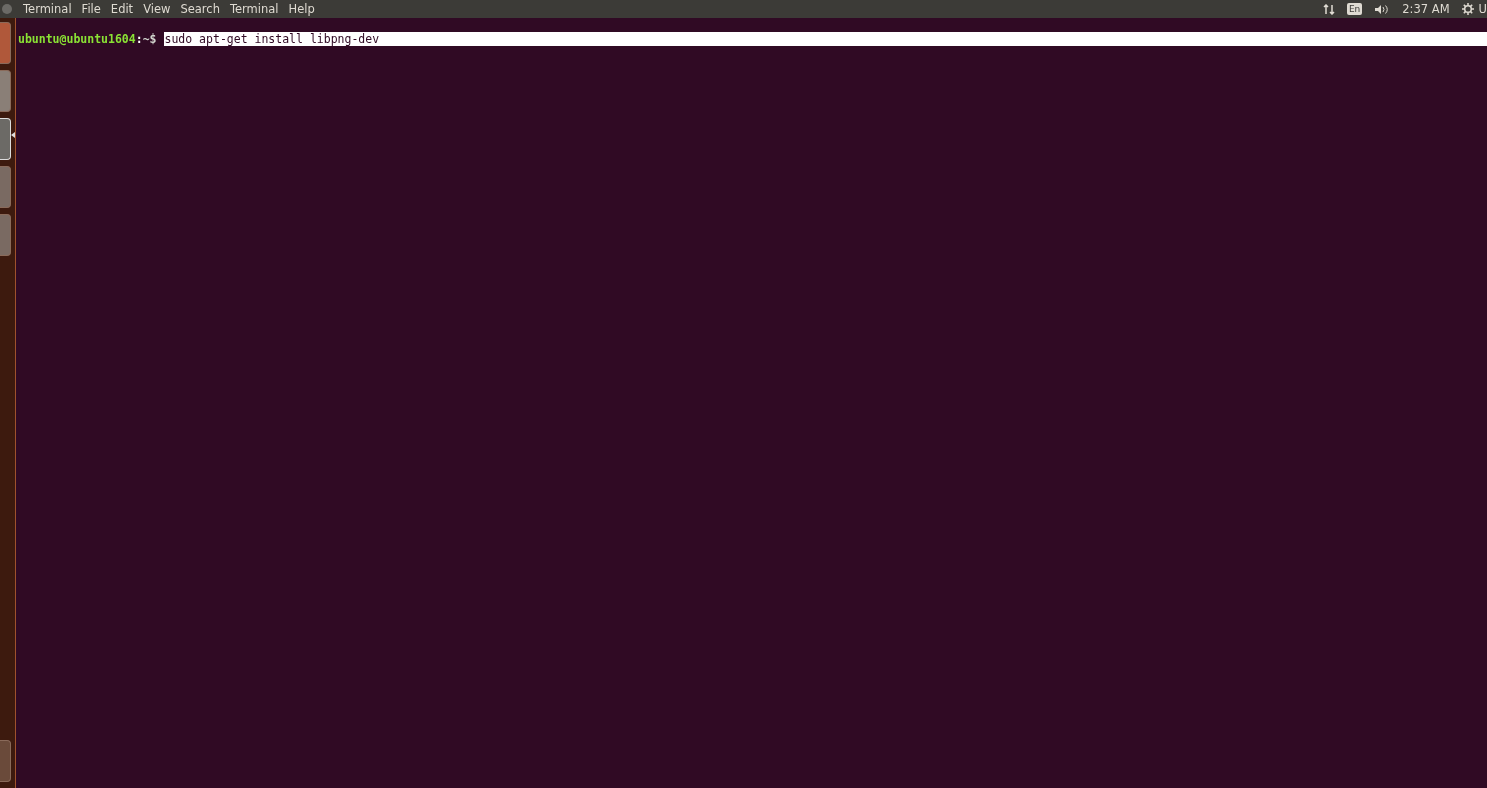 Image resolution: width=1487 pixels, height=788 pixels. I want to click on keyboard-layout-indicator: En, so click(1354, 9).